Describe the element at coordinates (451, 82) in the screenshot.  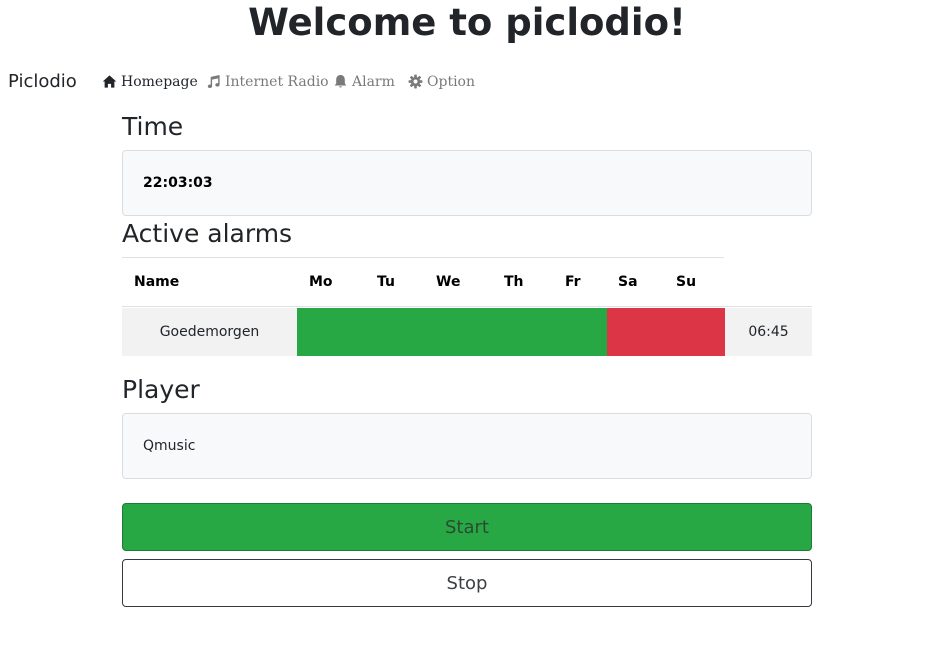
I see `nav-item-label: Option` at that location.